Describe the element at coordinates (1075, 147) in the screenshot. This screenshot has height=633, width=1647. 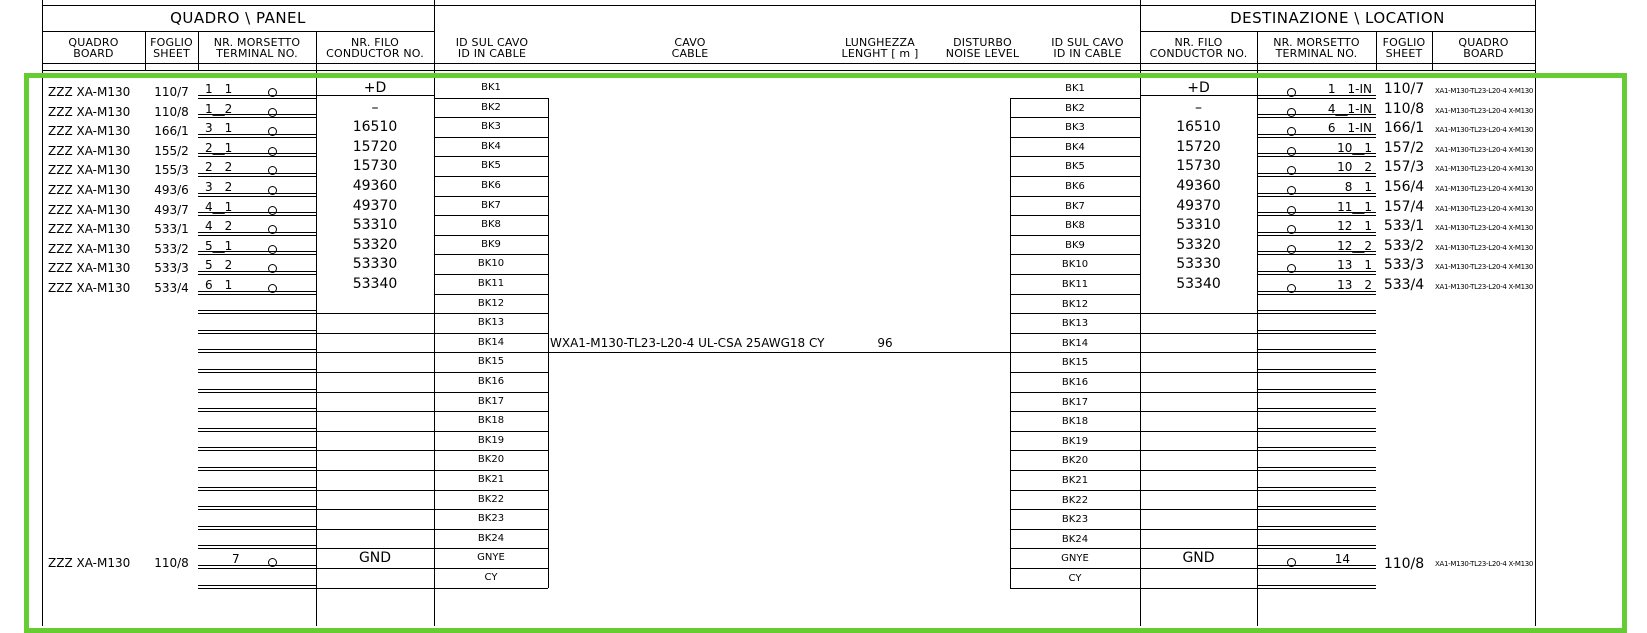
I see `cable-id-right: BK4` at that location.